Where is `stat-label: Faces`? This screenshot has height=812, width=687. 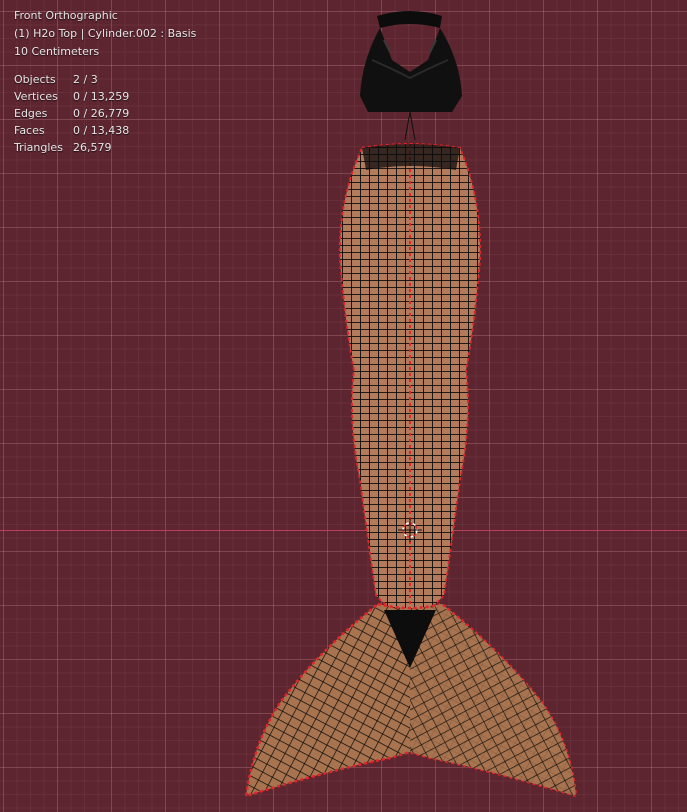
stat-label: Faces is located at coordinates (29, 130).